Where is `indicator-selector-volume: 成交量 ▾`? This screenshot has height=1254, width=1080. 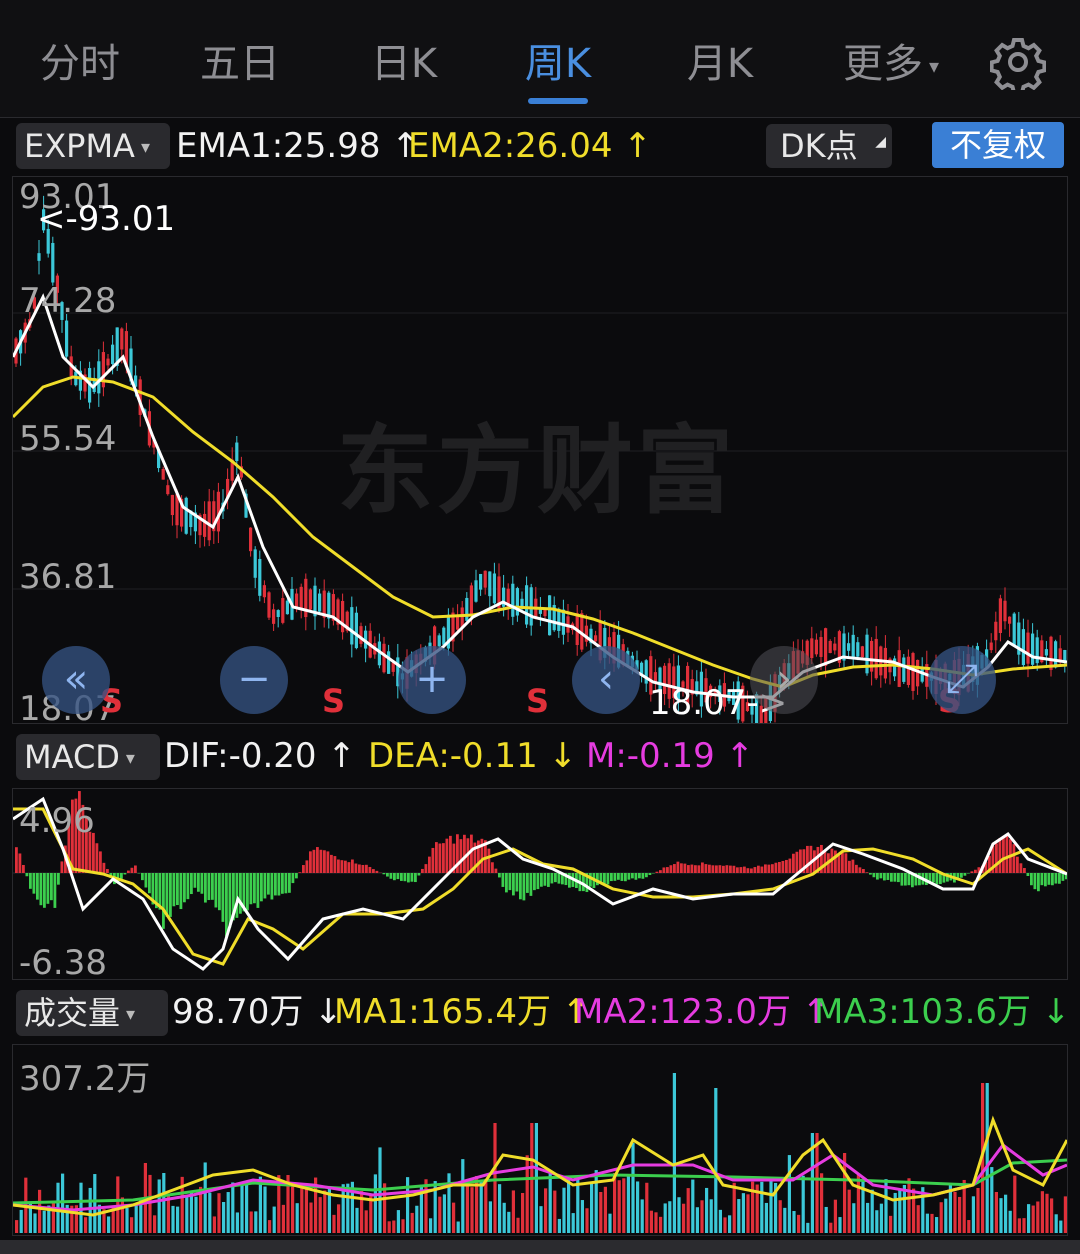
indicator-selector-volume: 成交量 ▾ is located at coordinates (92, 1013).